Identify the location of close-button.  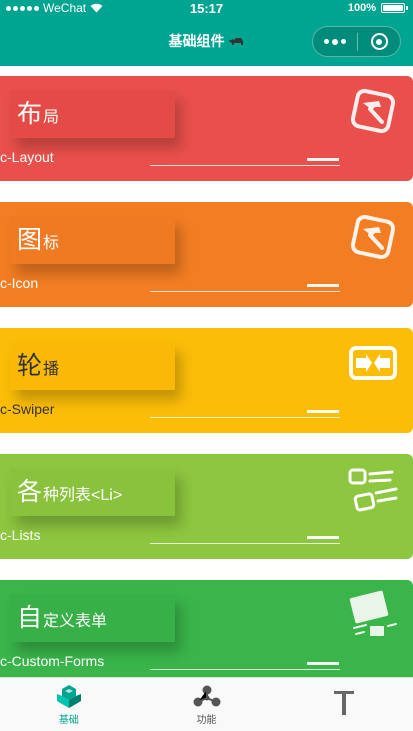
(379, 41).